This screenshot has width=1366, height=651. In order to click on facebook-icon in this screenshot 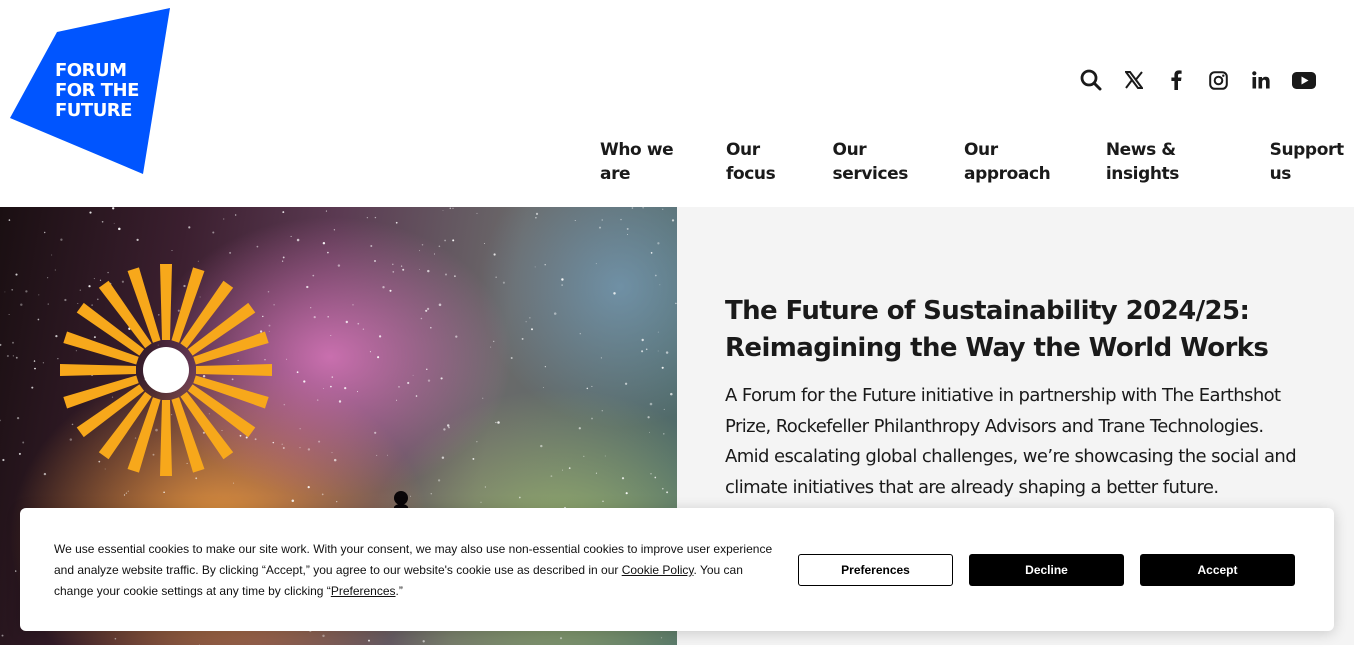, I will do `click(1176, 80)`.